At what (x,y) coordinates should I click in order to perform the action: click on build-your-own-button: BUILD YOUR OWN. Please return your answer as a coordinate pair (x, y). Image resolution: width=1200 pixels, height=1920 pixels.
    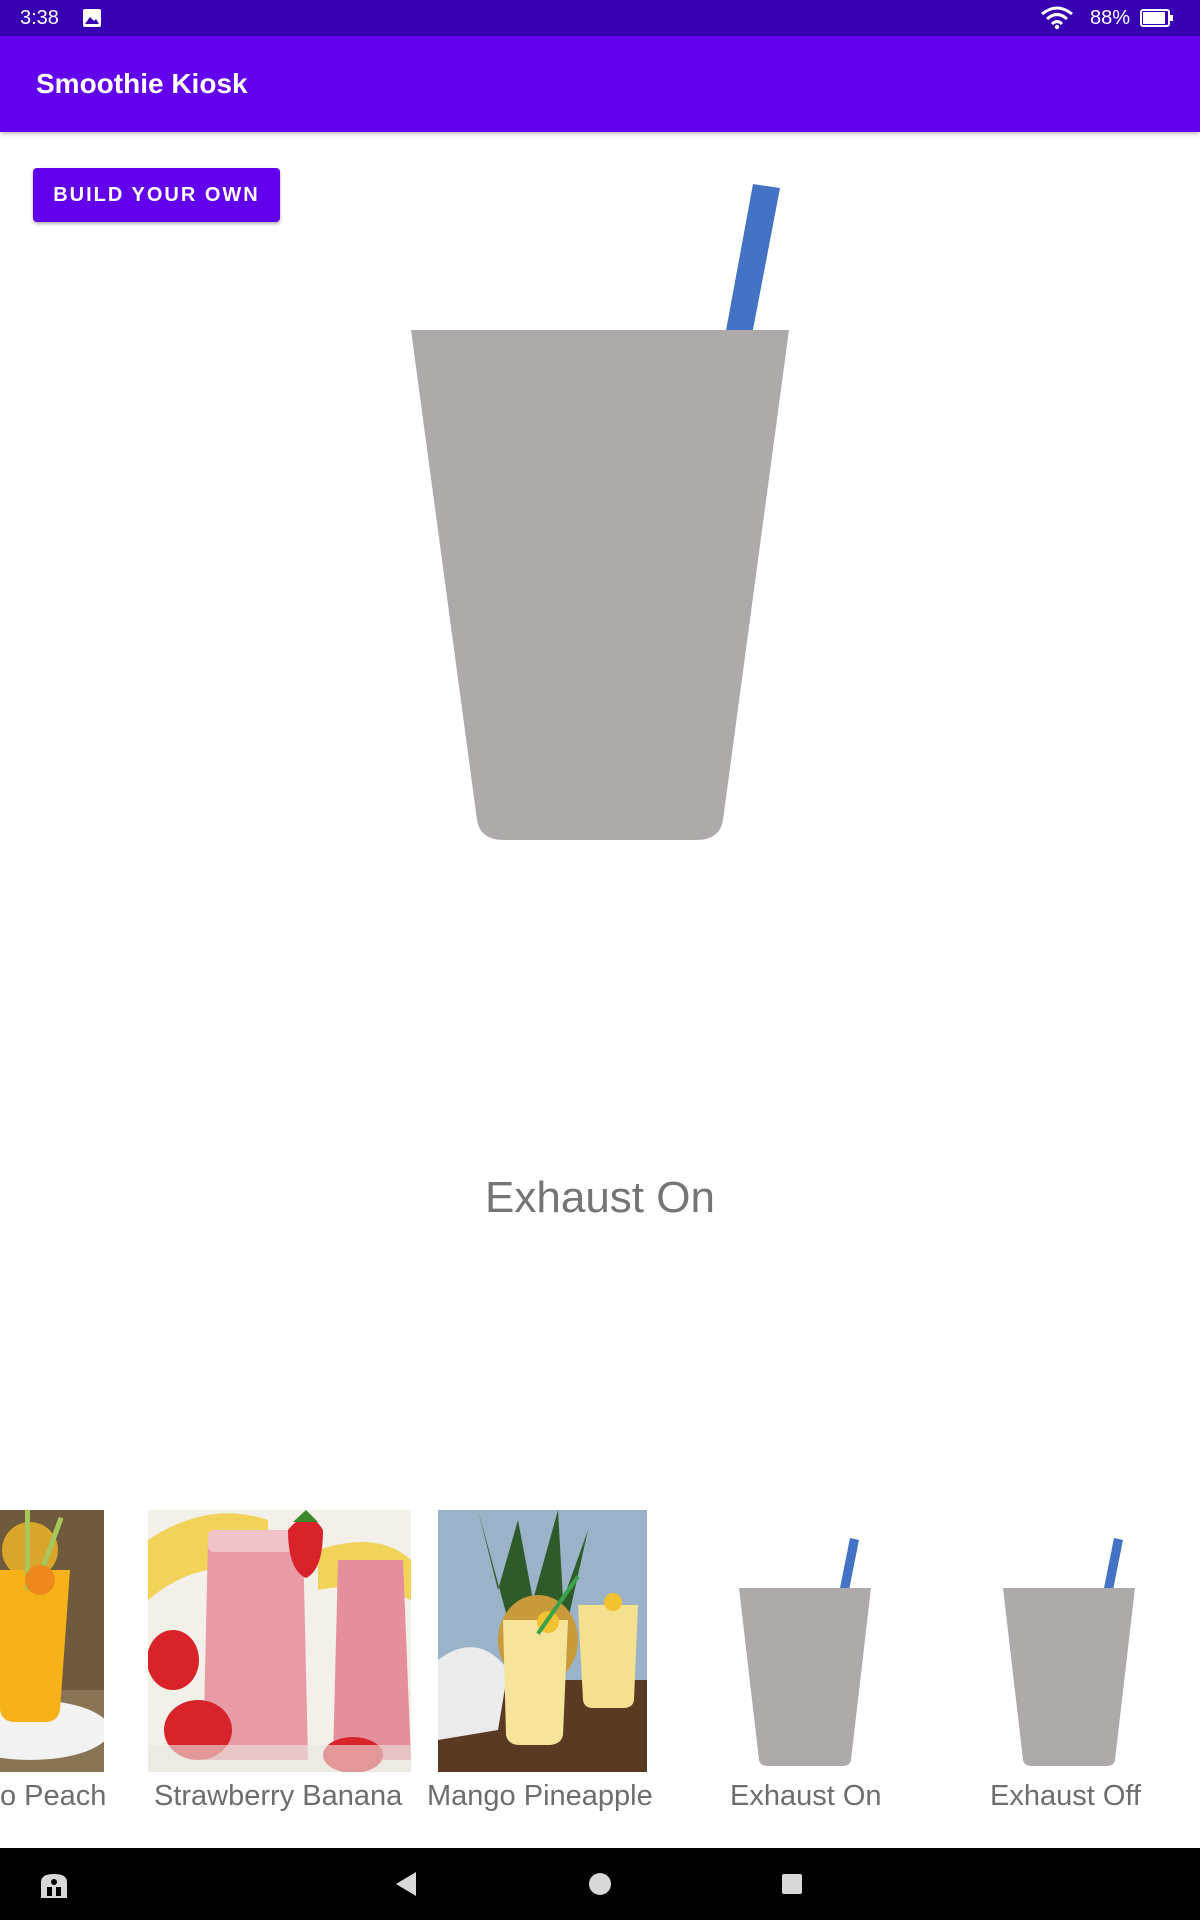
    Looking at the image, I should click on (156, 195).